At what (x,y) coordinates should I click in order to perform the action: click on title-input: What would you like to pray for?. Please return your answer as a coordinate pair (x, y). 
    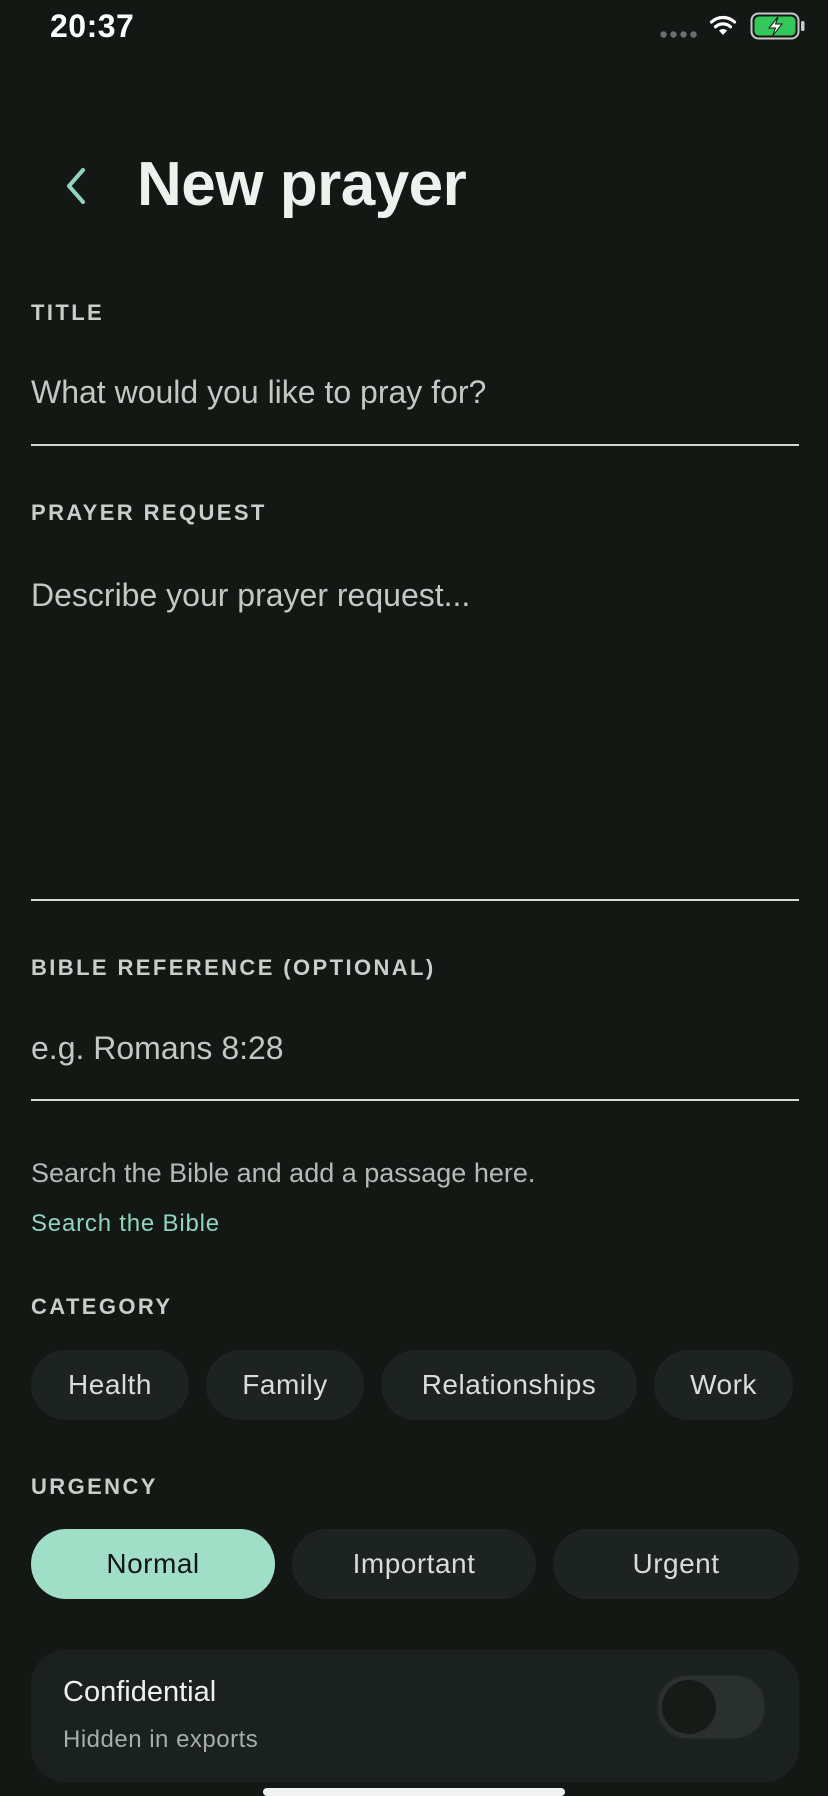
    Looking at the image, I should click on (258, 392).